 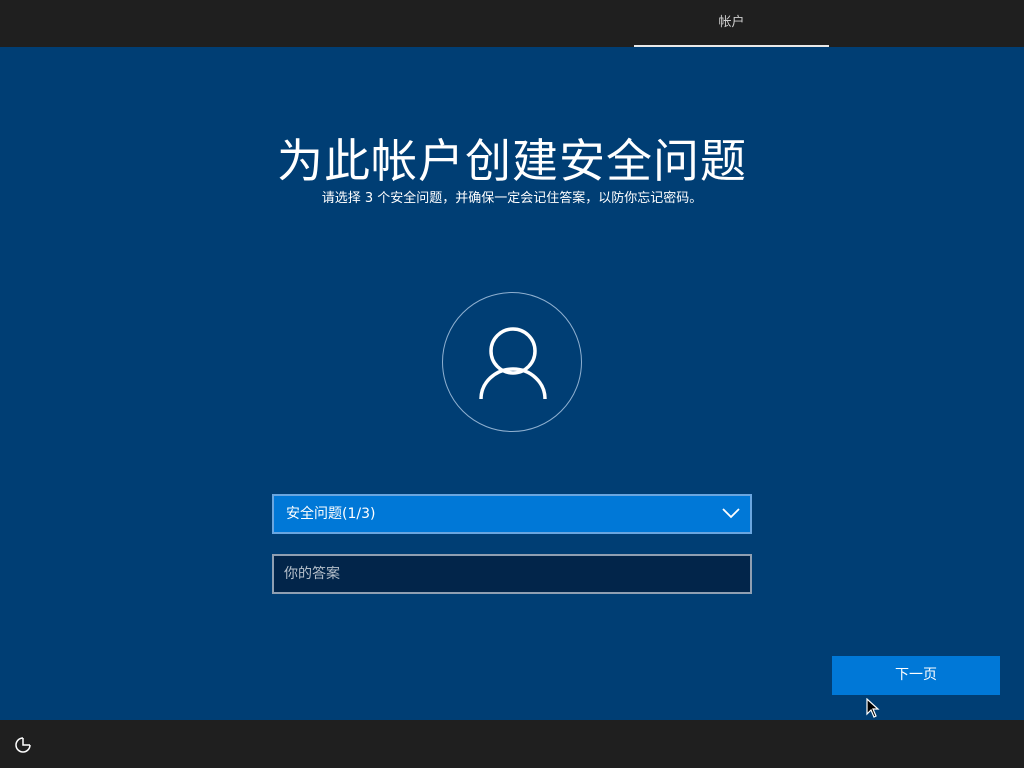 What do you see at coordinates (512, 574) in the screenshot?
I see `answer-input` at bounding box center [512, 574].